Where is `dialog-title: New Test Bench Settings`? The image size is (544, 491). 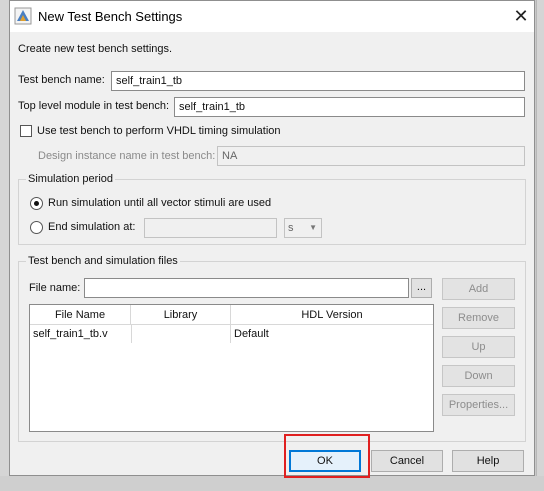 dialog-title: New Test Bench Settings is located at coordinates (110, 16).